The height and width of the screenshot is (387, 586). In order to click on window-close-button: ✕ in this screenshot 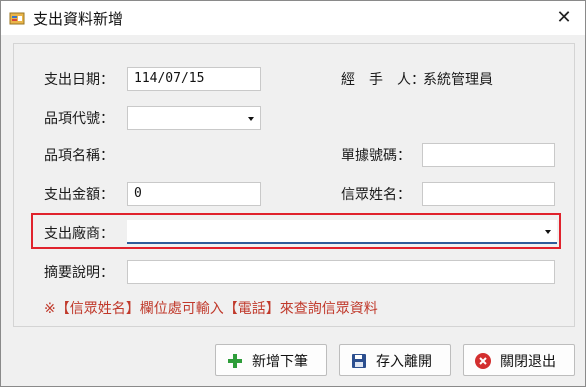, I will do `click(564, 18)`.